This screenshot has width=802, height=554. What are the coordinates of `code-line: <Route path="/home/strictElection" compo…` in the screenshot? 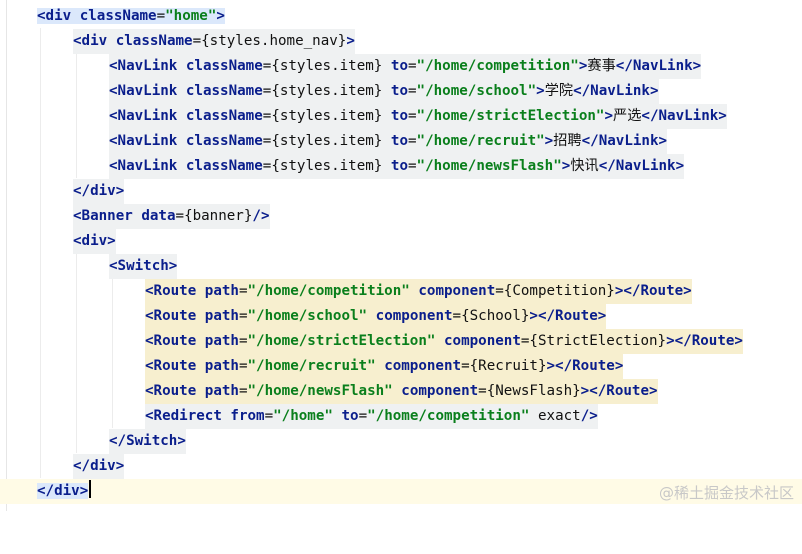 It's located at (401, 341).